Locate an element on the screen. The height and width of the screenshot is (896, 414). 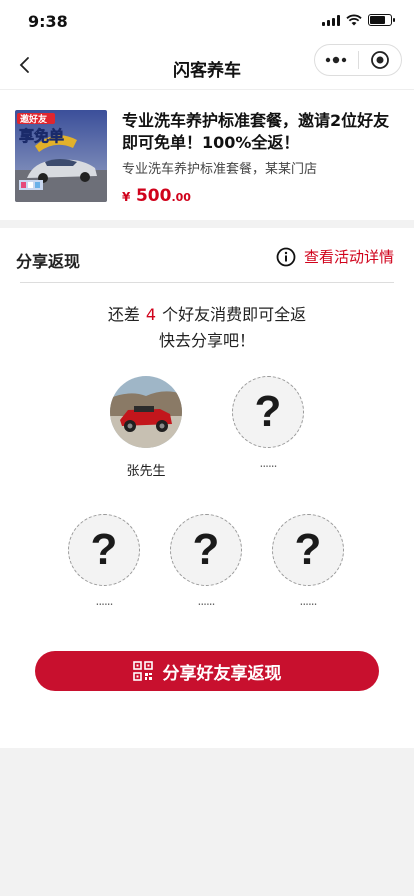
price-decimal: .00 is located at coordinates (181, 197).